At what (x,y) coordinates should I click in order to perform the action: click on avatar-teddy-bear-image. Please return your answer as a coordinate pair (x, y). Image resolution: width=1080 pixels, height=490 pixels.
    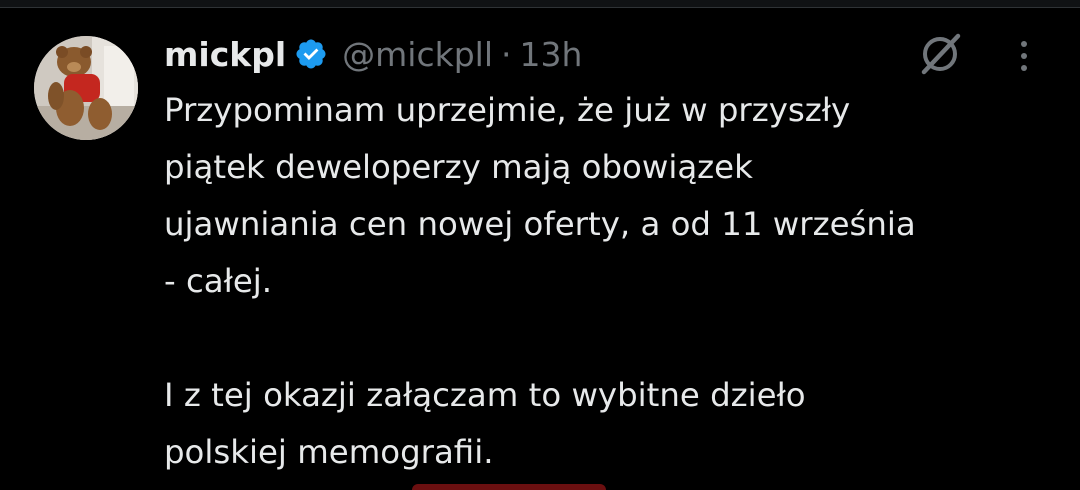
    Looking at the image, I should click on (86, 88).